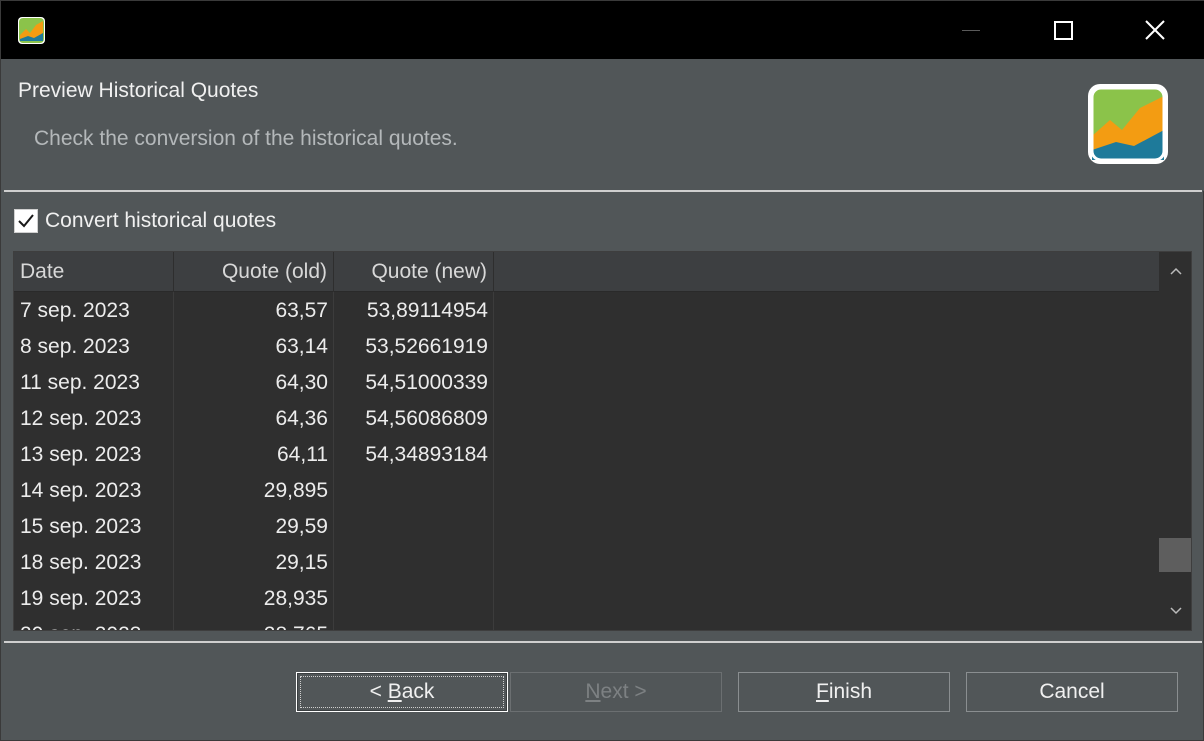 The image size is (1204, 741). Describe the element at coordinates (586, 527) in the screenshot. I see `table-row: 15 sep. 2023 29,59` at that location.